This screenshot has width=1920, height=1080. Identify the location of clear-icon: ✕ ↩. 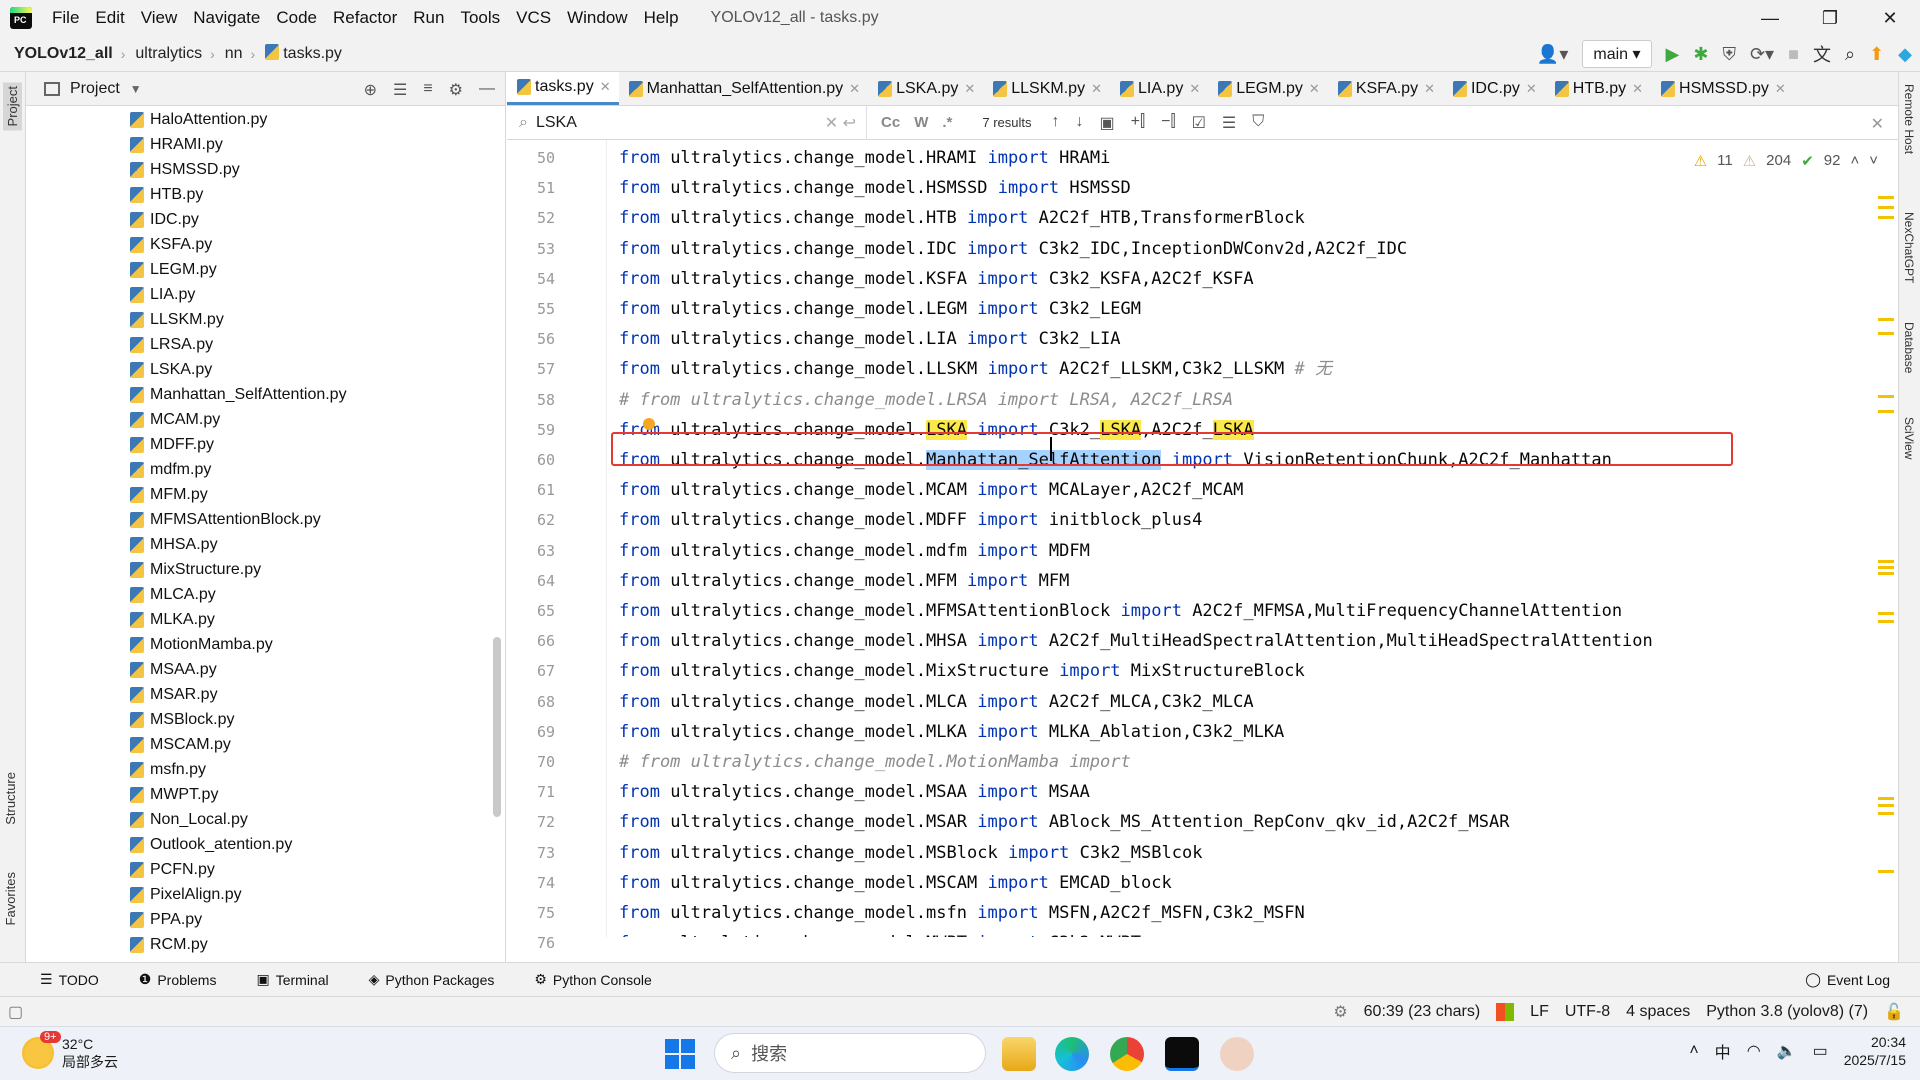
(845, 123).